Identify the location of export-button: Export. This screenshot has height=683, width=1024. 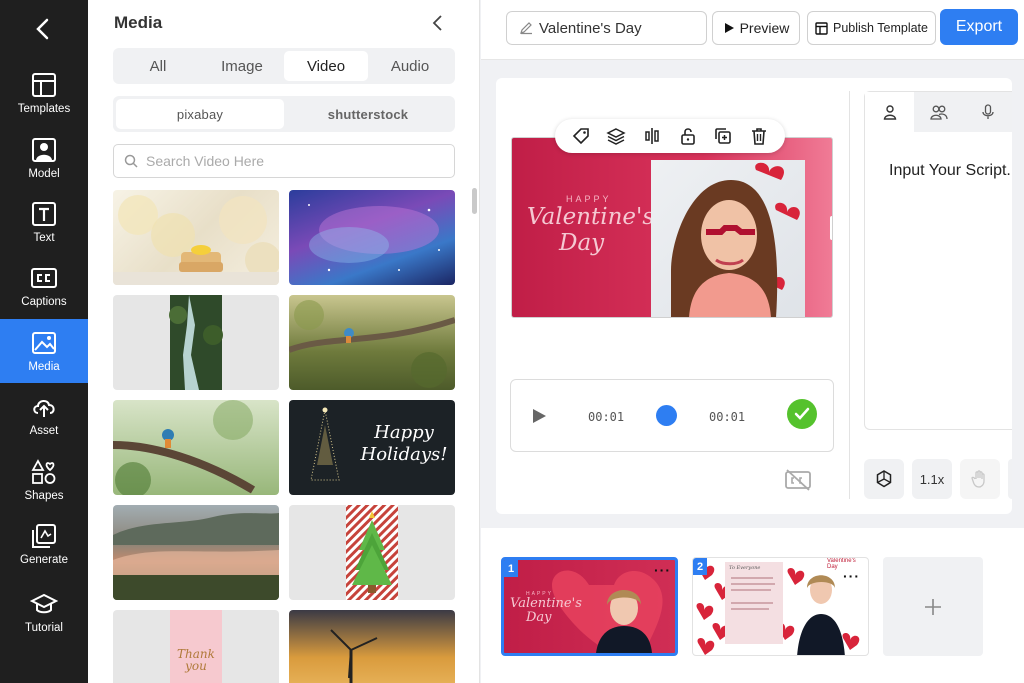
(979, 27).